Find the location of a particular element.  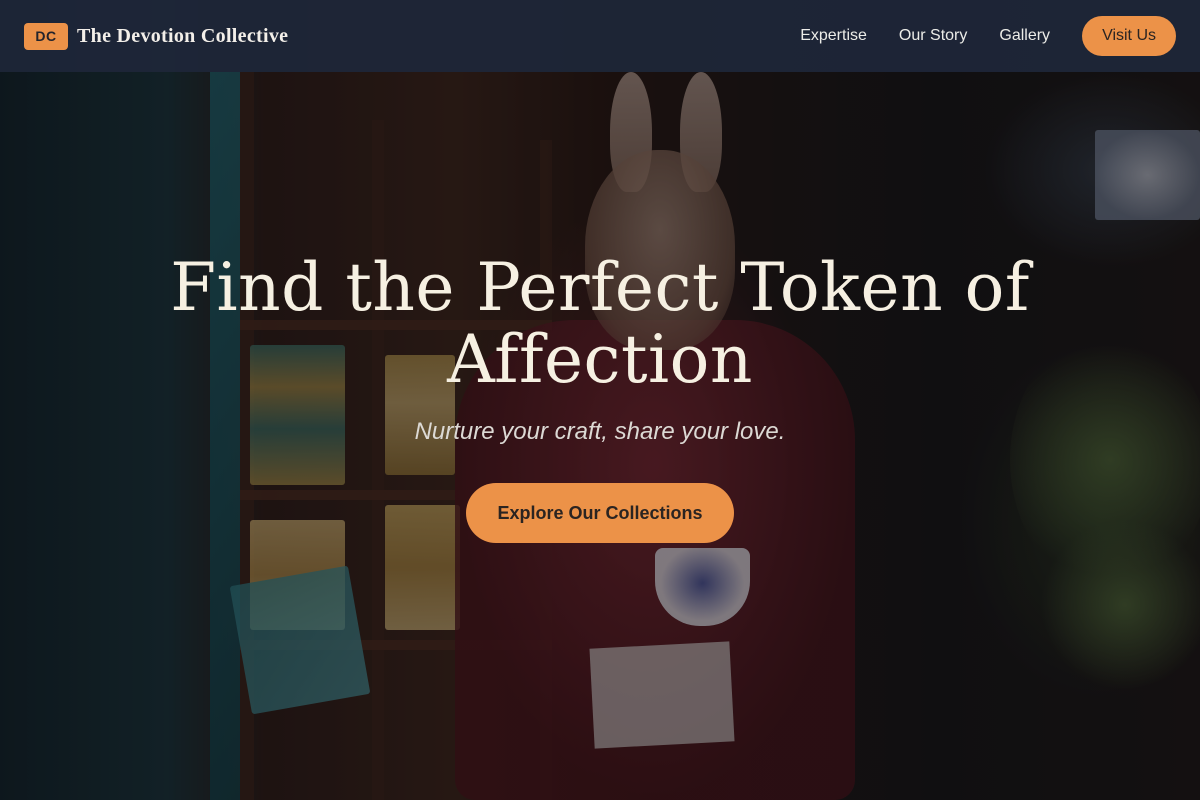

brand: DC The Devotion Collective is located at coordinates (156, 36).